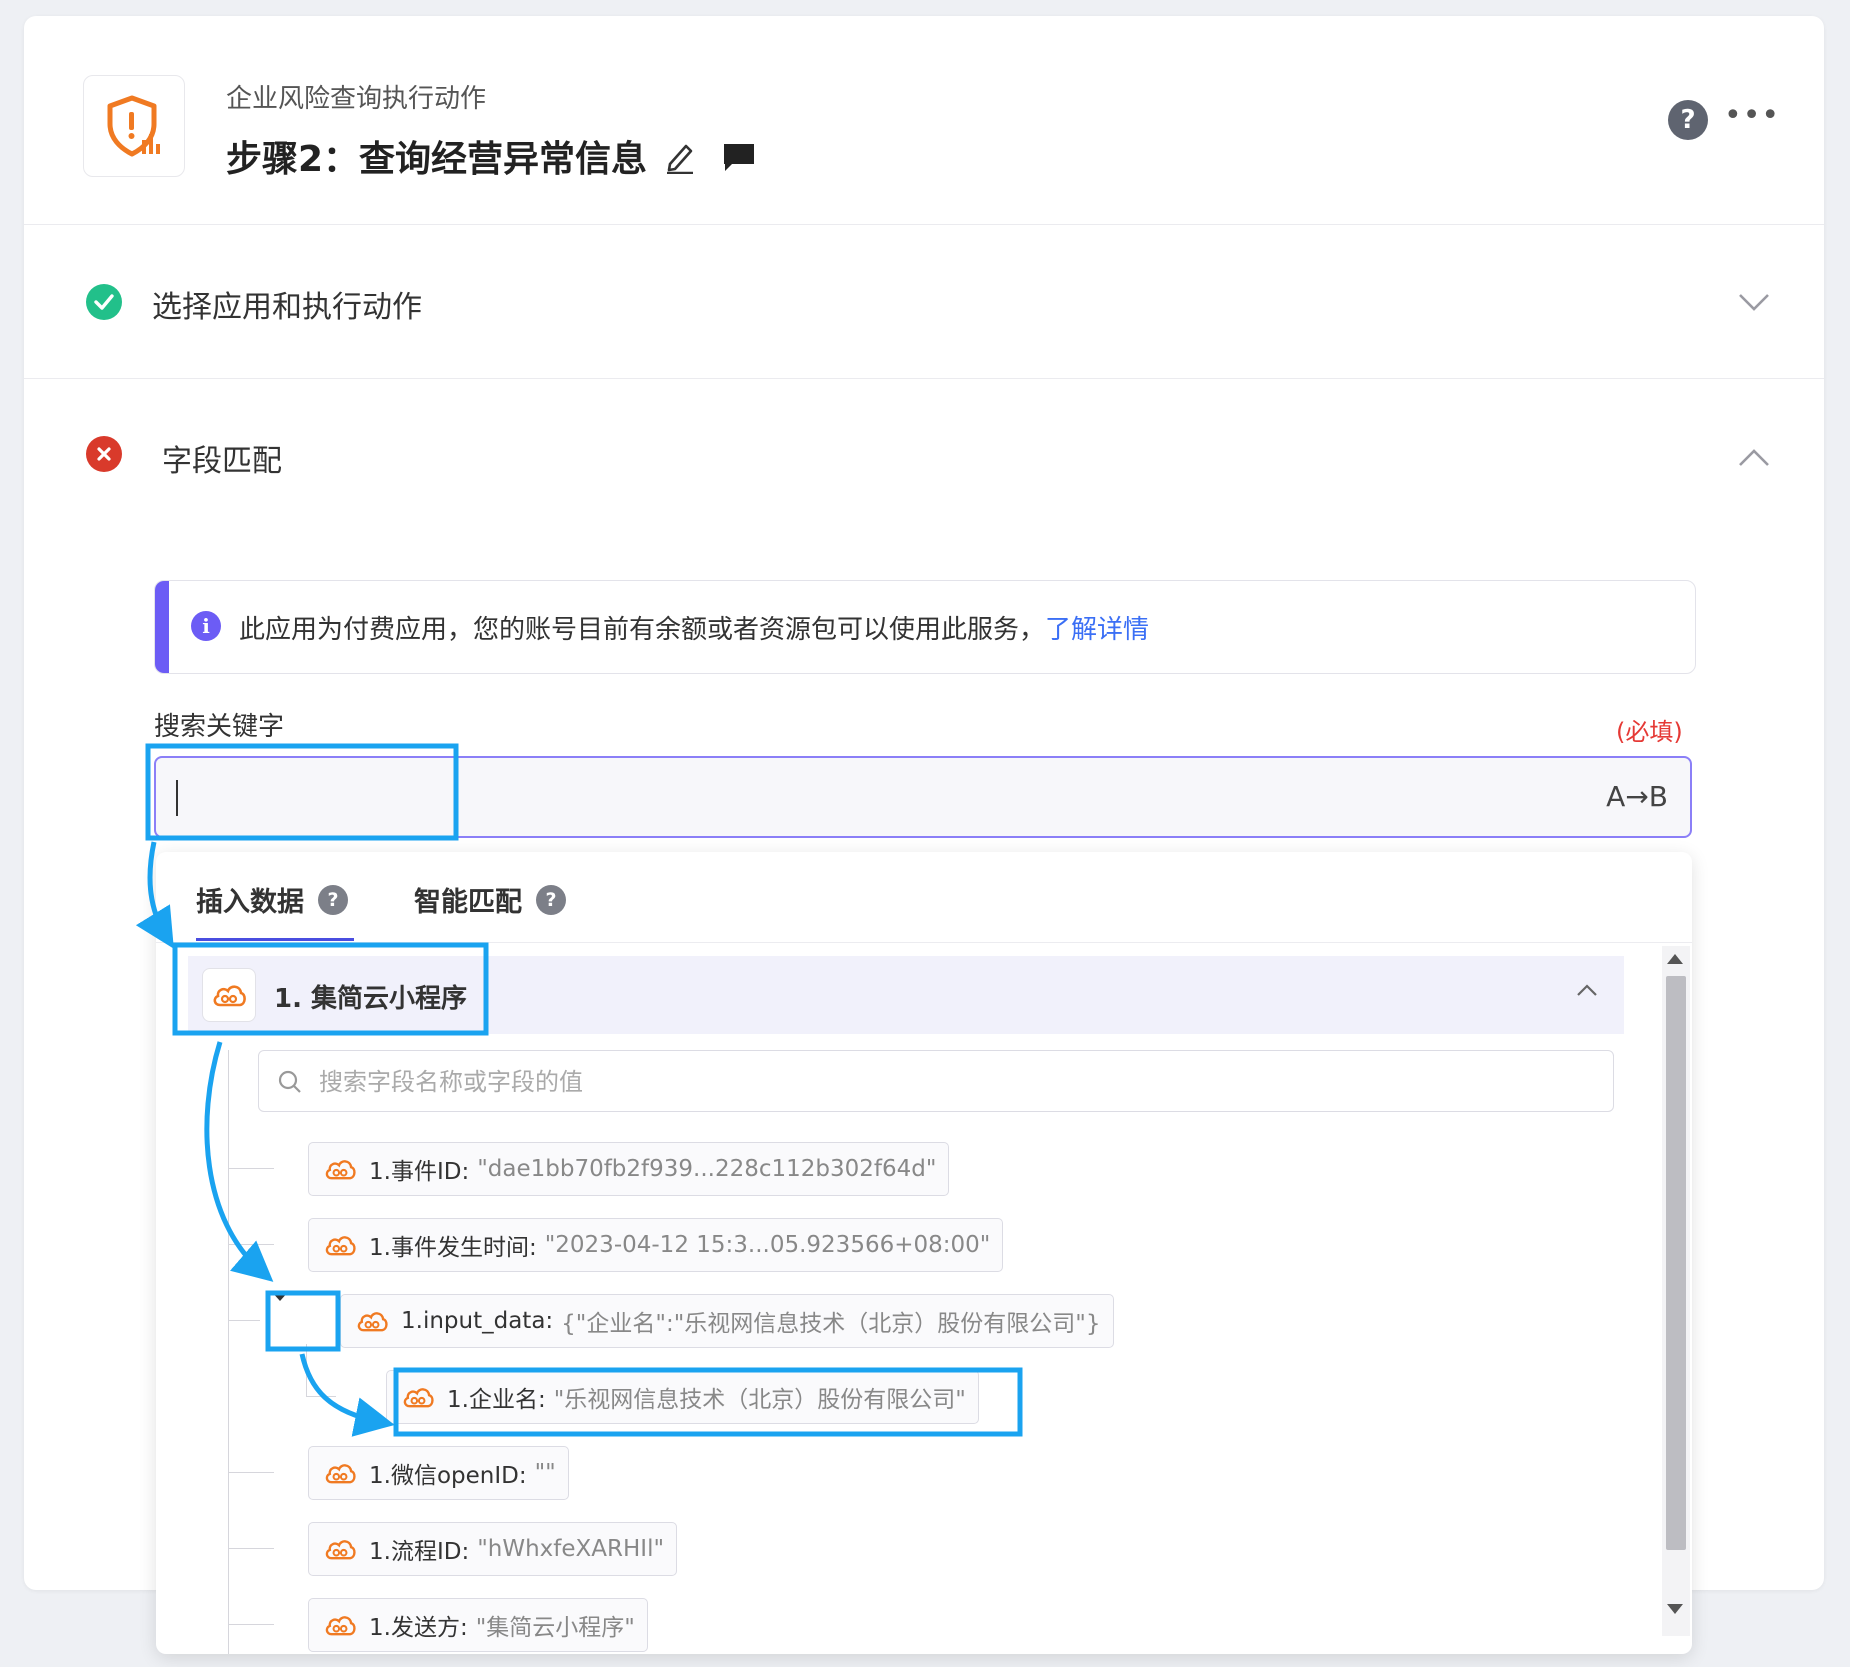 The height and width of the screenshot is (1667, 1850). I want to click on notice-text: 此应用为付费应用，您的账号目前有余额或者资源包可以使用此服务，了解详情, so click(694, 627).